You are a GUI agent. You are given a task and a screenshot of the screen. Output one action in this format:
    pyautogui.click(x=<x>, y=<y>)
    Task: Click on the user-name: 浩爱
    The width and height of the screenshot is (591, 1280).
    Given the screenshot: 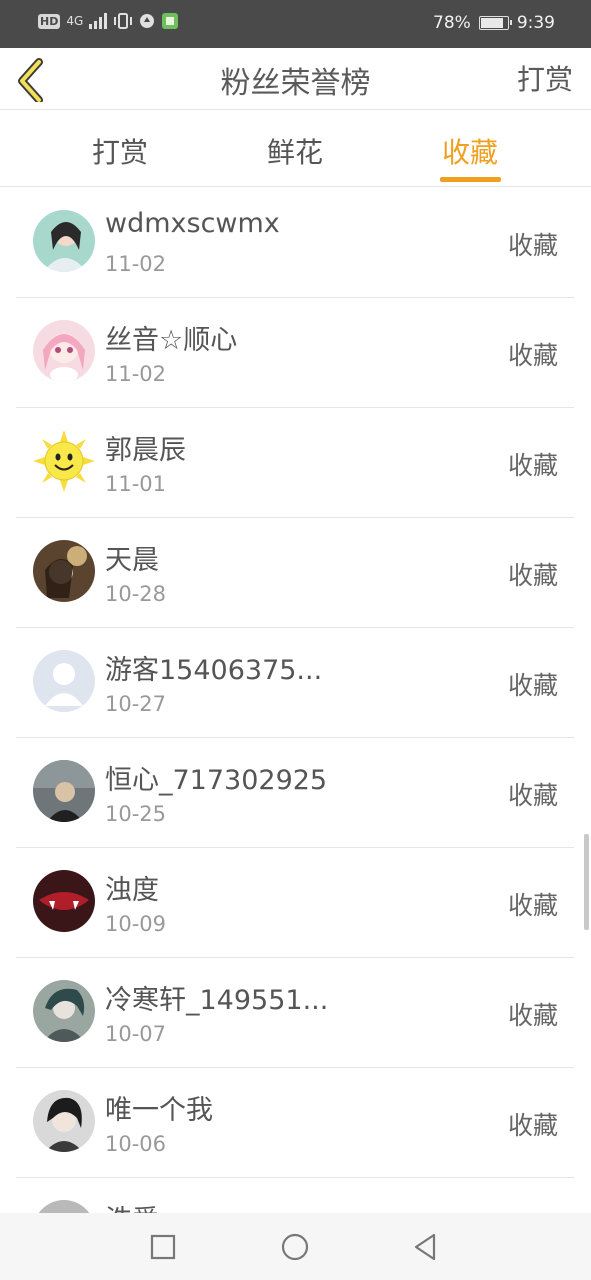 What is the action you would take?
    pyautogui.click(x=132, y=1205)
    